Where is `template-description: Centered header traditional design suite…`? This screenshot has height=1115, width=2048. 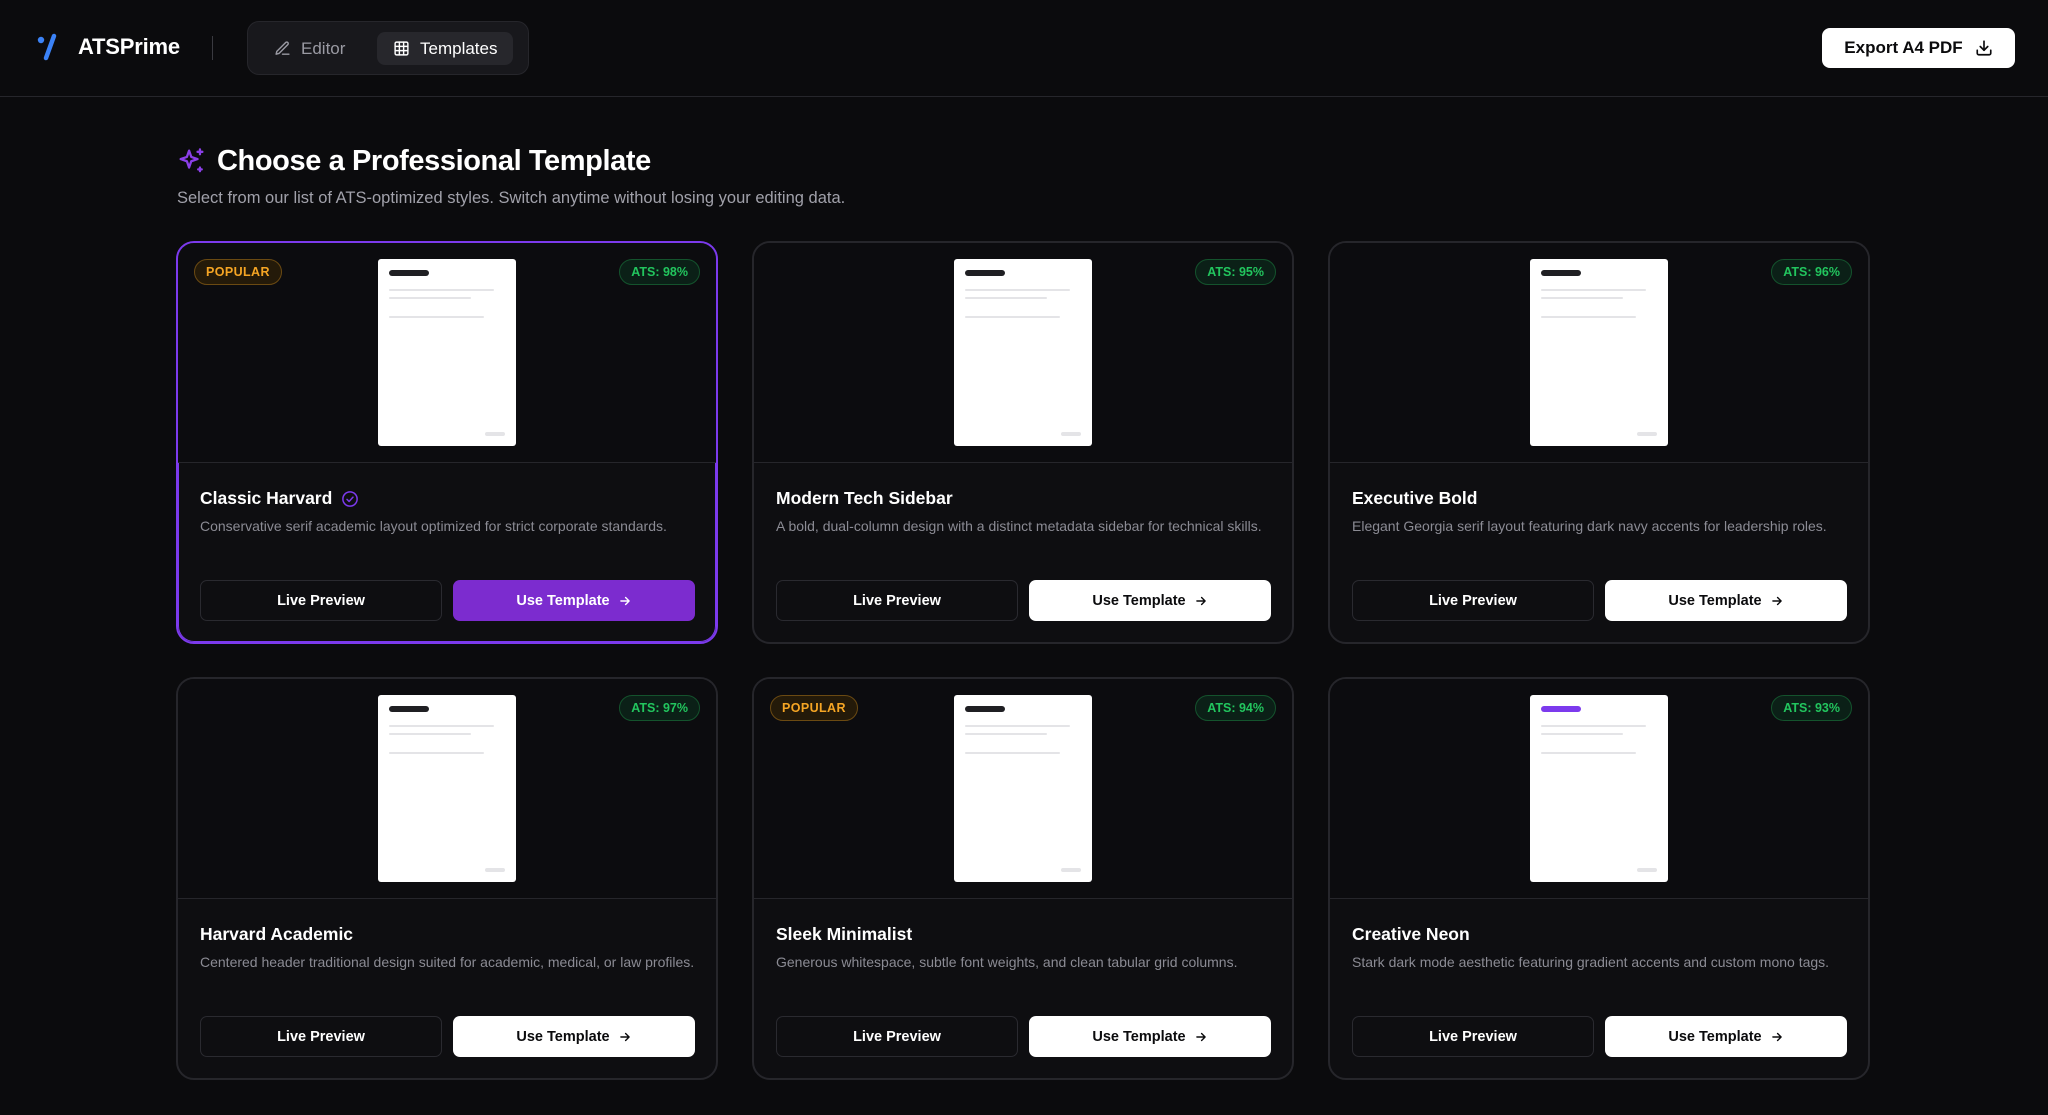
template-description: Centered header traditional design suite… is located at coordinates (447, 962).